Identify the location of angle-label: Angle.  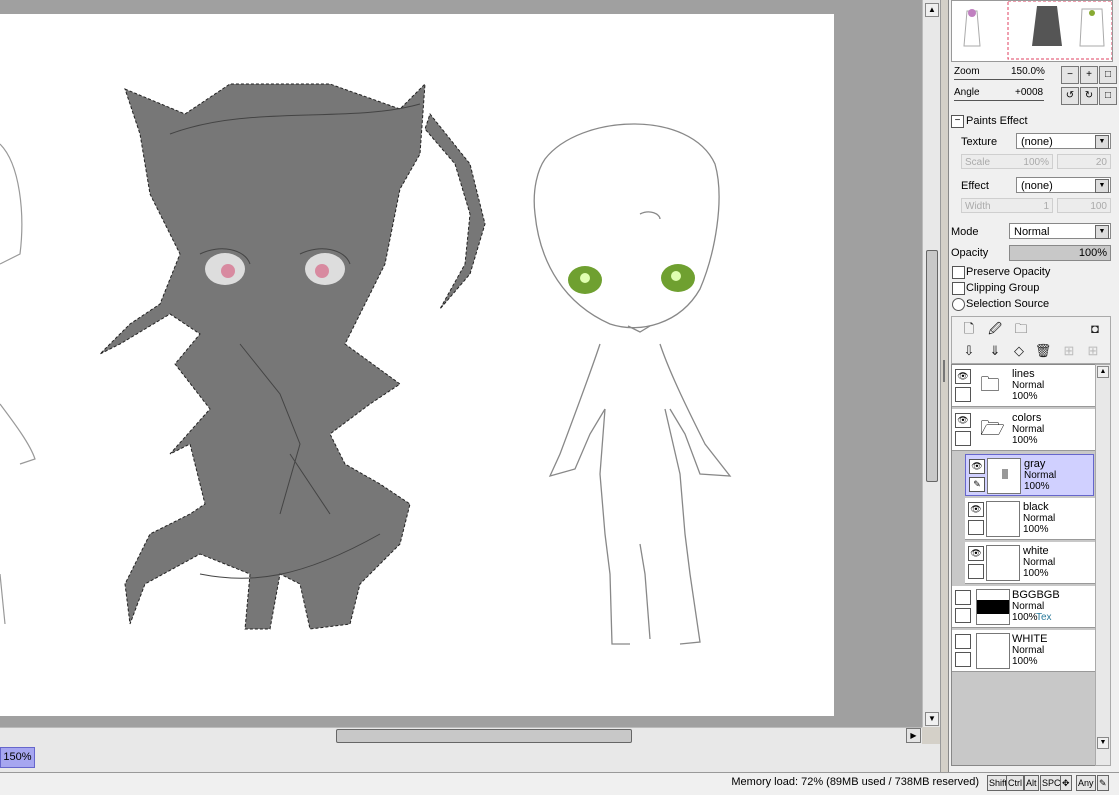
(967, 92).